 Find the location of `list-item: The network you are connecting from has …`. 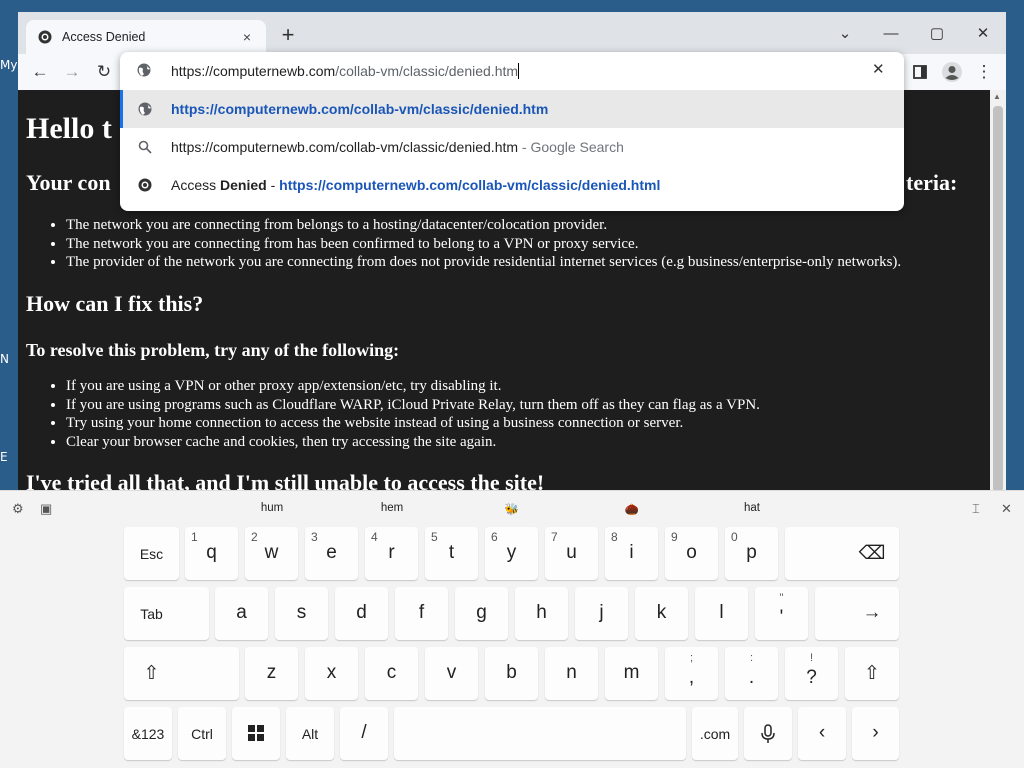

list-item: The network you are connecting from has … is located at coordinates (483, 244).